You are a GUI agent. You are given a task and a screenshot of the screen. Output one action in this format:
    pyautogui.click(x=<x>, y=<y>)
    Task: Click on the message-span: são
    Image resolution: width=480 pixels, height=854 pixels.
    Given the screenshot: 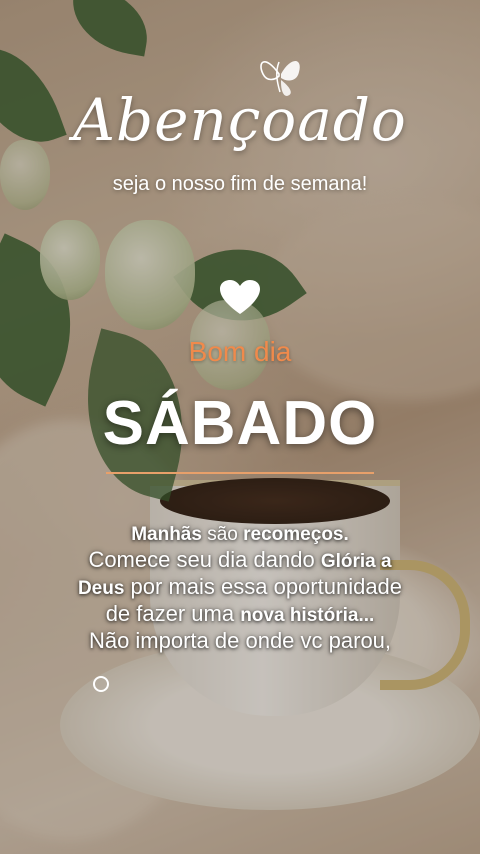 What is the action you would take?
    pyautogui.click(x=222, y=534)
    